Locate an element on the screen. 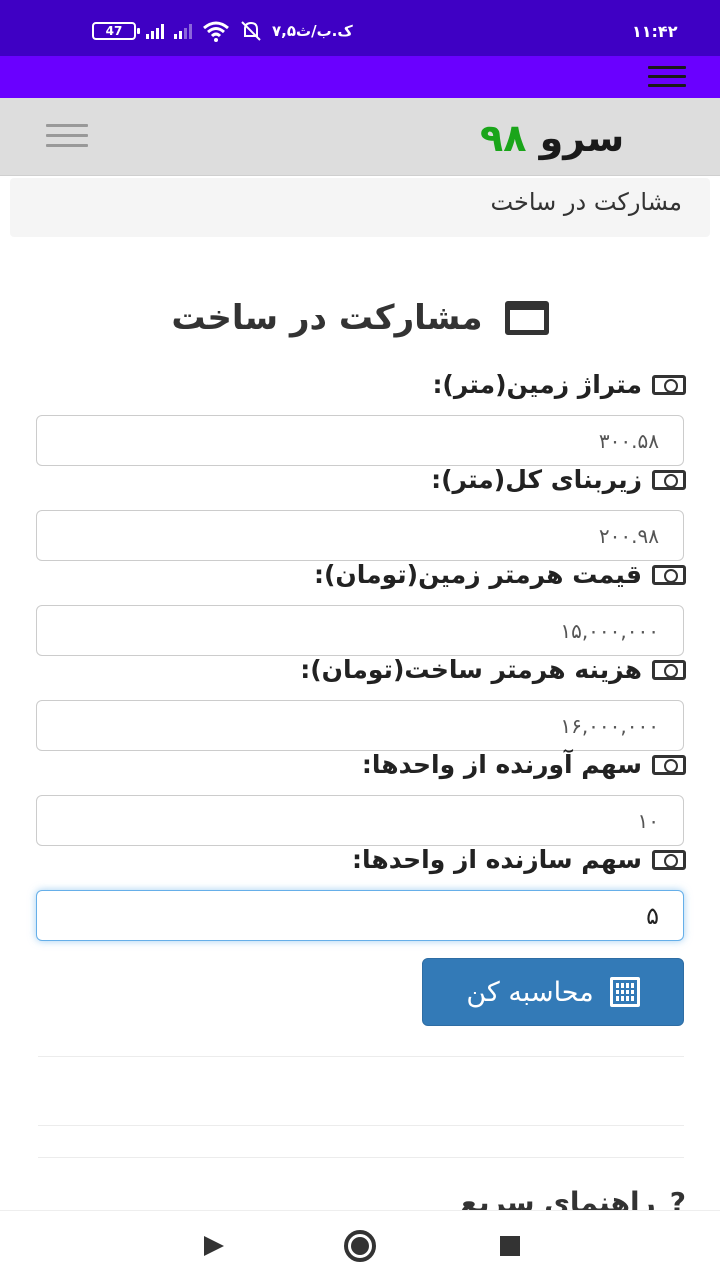 Image resolution: width=720 pixels, height=1280 pixels. logo-text: سرو is located at coordinates (582, 138).